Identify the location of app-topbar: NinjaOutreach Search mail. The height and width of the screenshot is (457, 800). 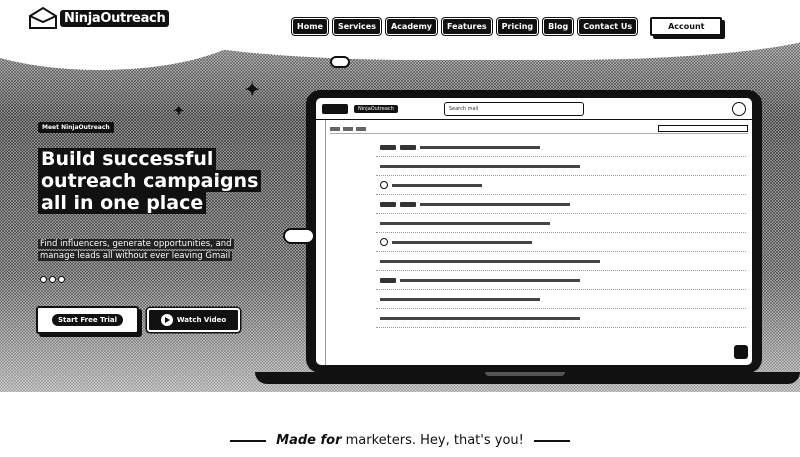
(534, 109).